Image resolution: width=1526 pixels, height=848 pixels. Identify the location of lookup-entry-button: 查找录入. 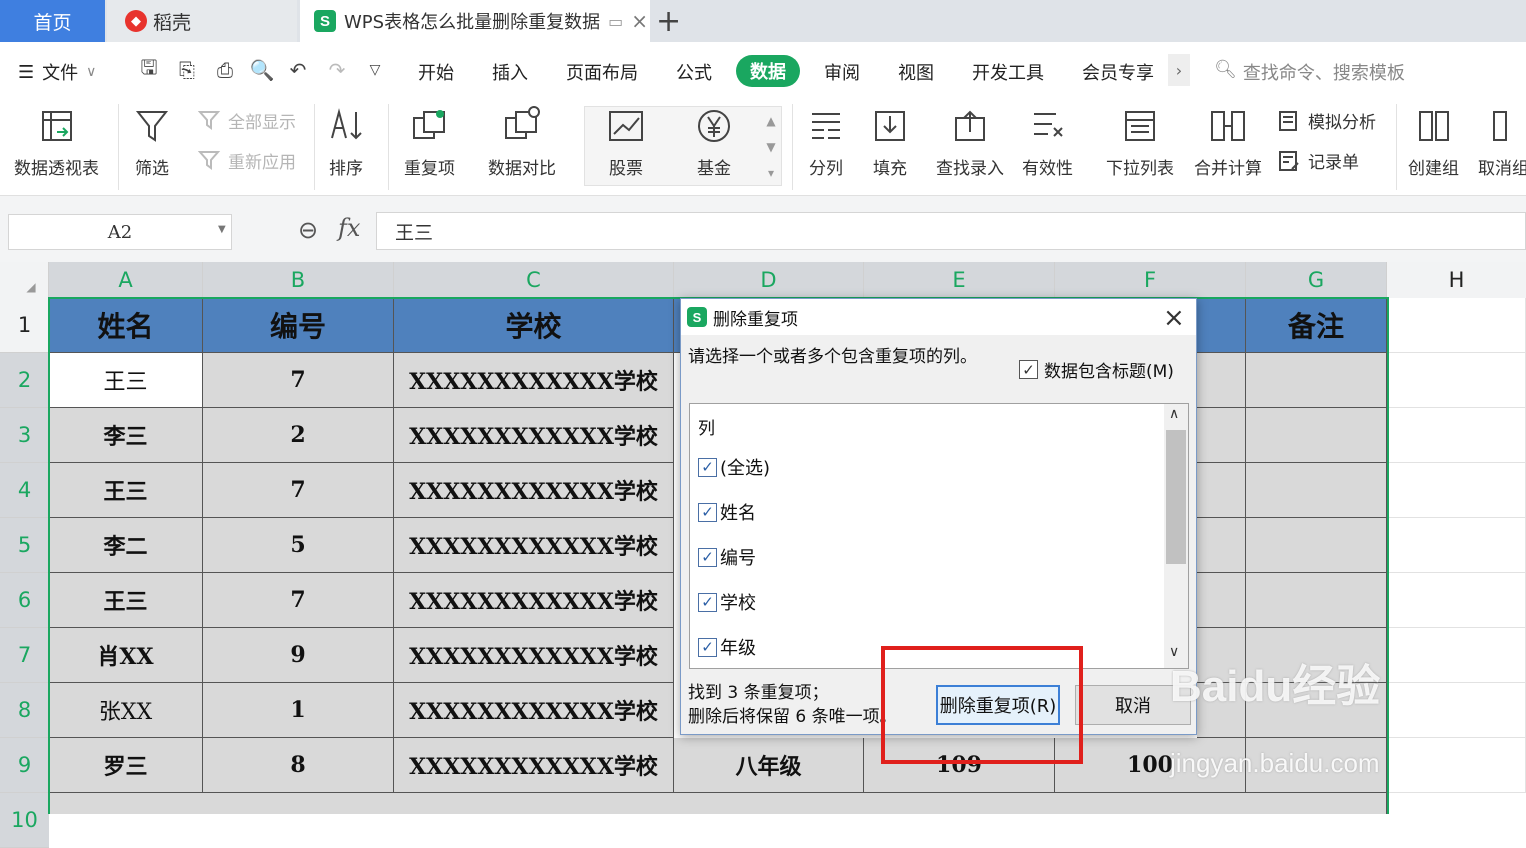
(970, 142).